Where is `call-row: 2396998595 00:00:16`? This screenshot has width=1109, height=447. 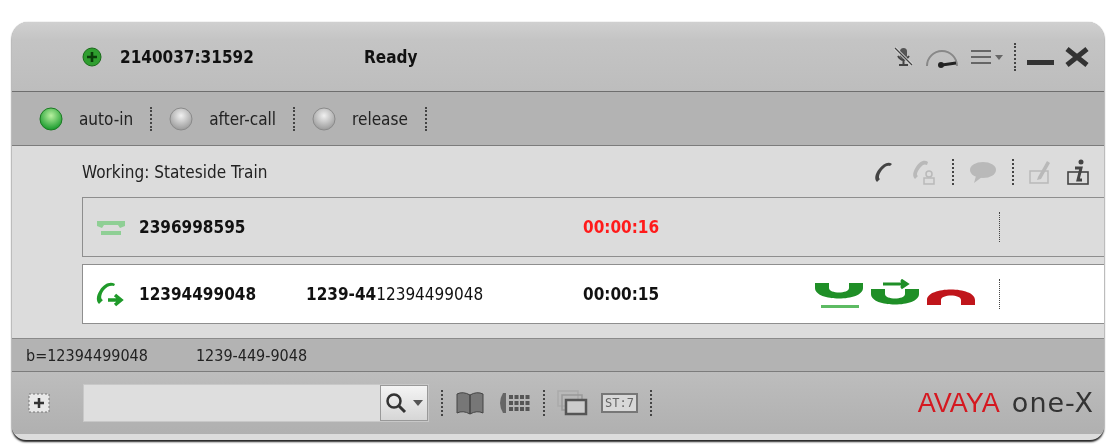 call-row: 2396998595 00:00:16 is located at coordinates (593, 227).